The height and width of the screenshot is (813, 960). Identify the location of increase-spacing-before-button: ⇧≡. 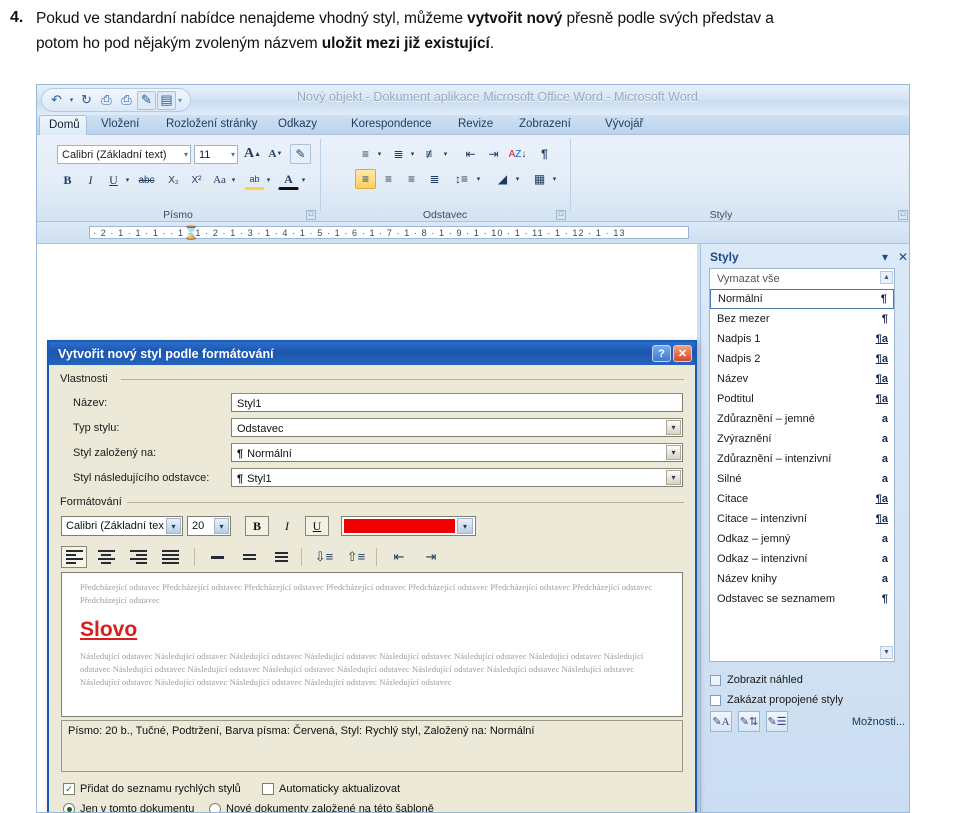
(356, 557).